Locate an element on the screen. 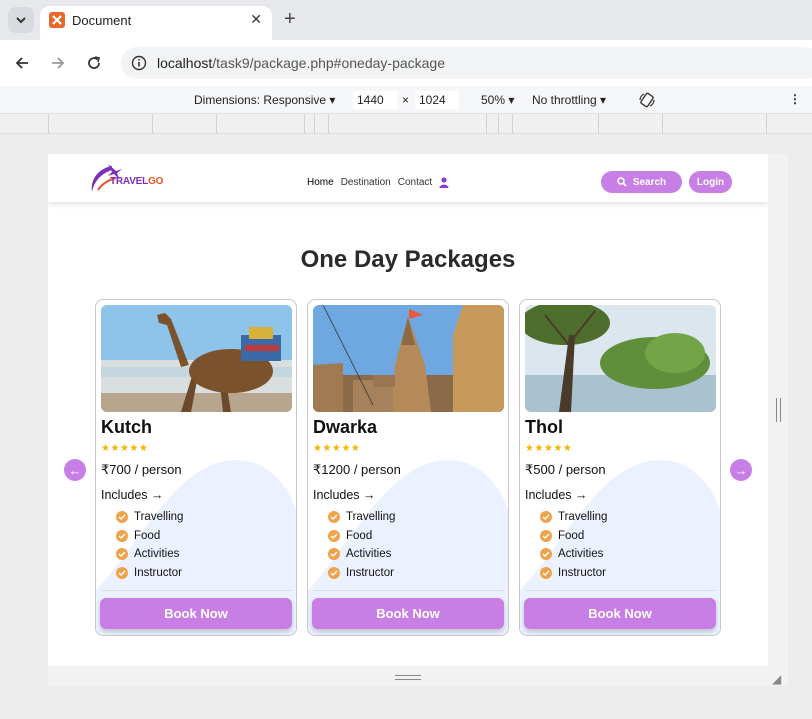 The image size is (812, 719). resize-handle-bottom is located at coordinates (408, 677).